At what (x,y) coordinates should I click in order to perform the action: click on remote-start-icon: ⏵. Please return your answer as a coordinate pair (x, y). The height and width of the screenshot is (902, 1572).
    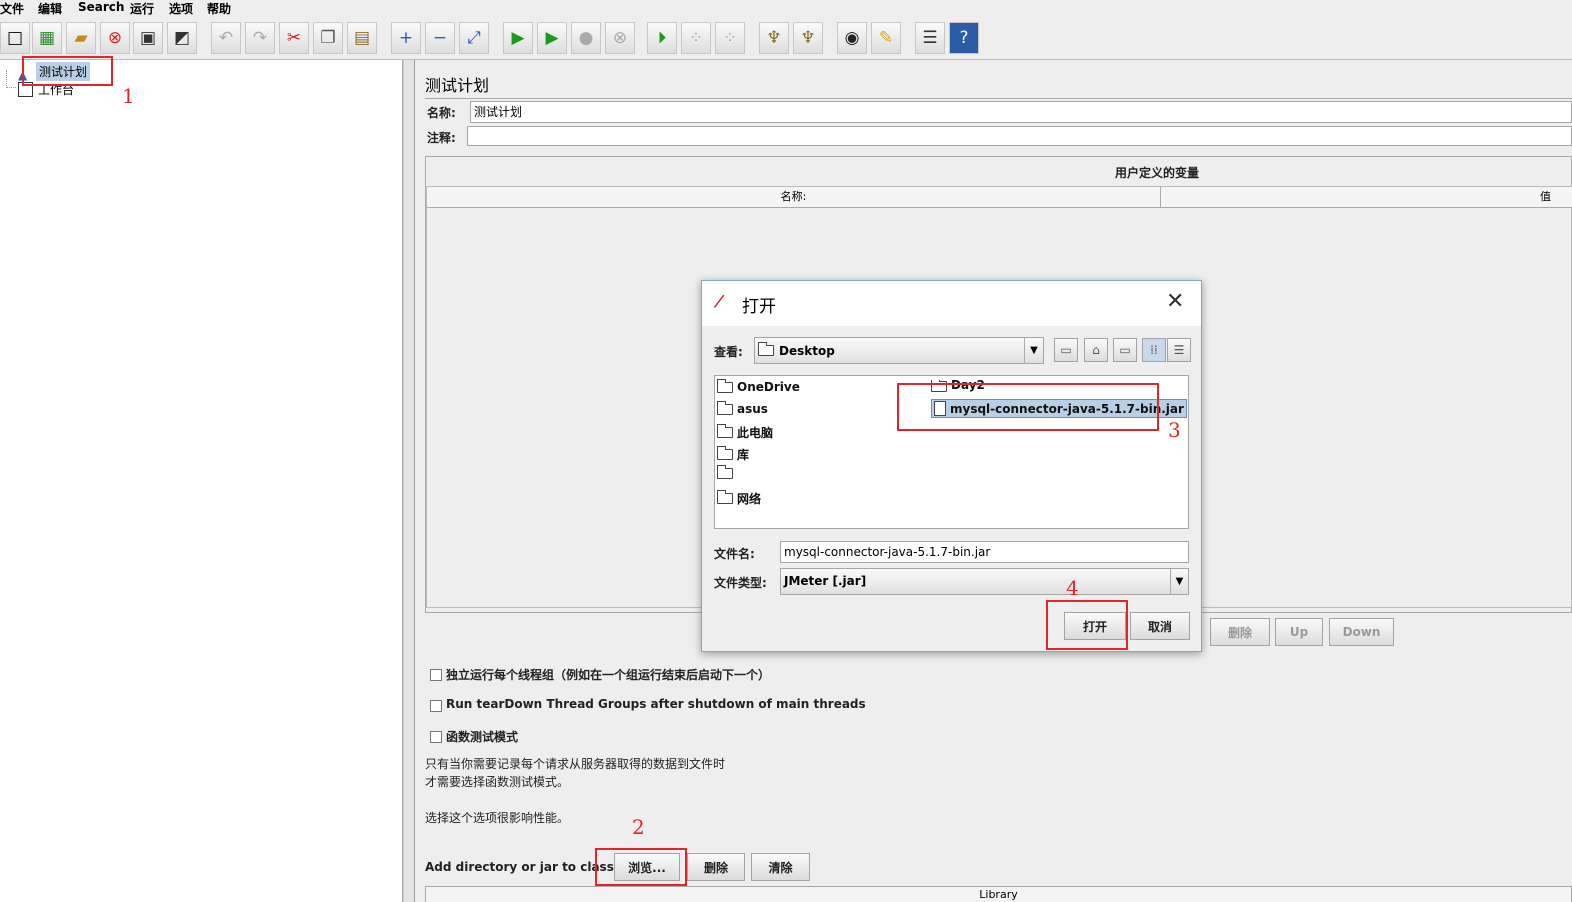
    Looking at the image, I should click on (662, 38).